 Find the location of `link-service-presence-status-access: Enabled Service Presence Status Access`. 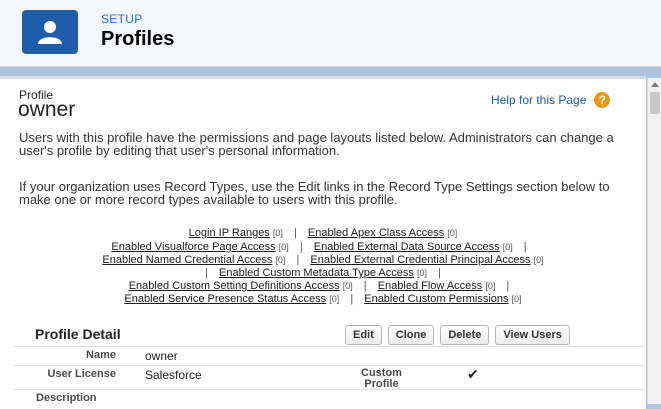

link-service-presence-status-access: Enabled Service Presence Status Access is located at coordinates (225, 299).